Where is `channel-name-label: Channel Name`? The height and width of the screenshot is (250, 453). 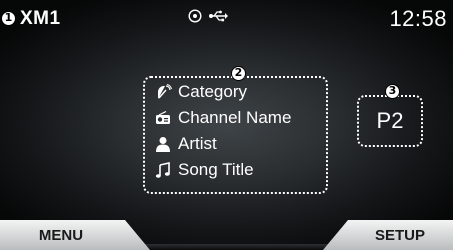
channel-name-label: Channel Name is located at coordinates (235, 117).